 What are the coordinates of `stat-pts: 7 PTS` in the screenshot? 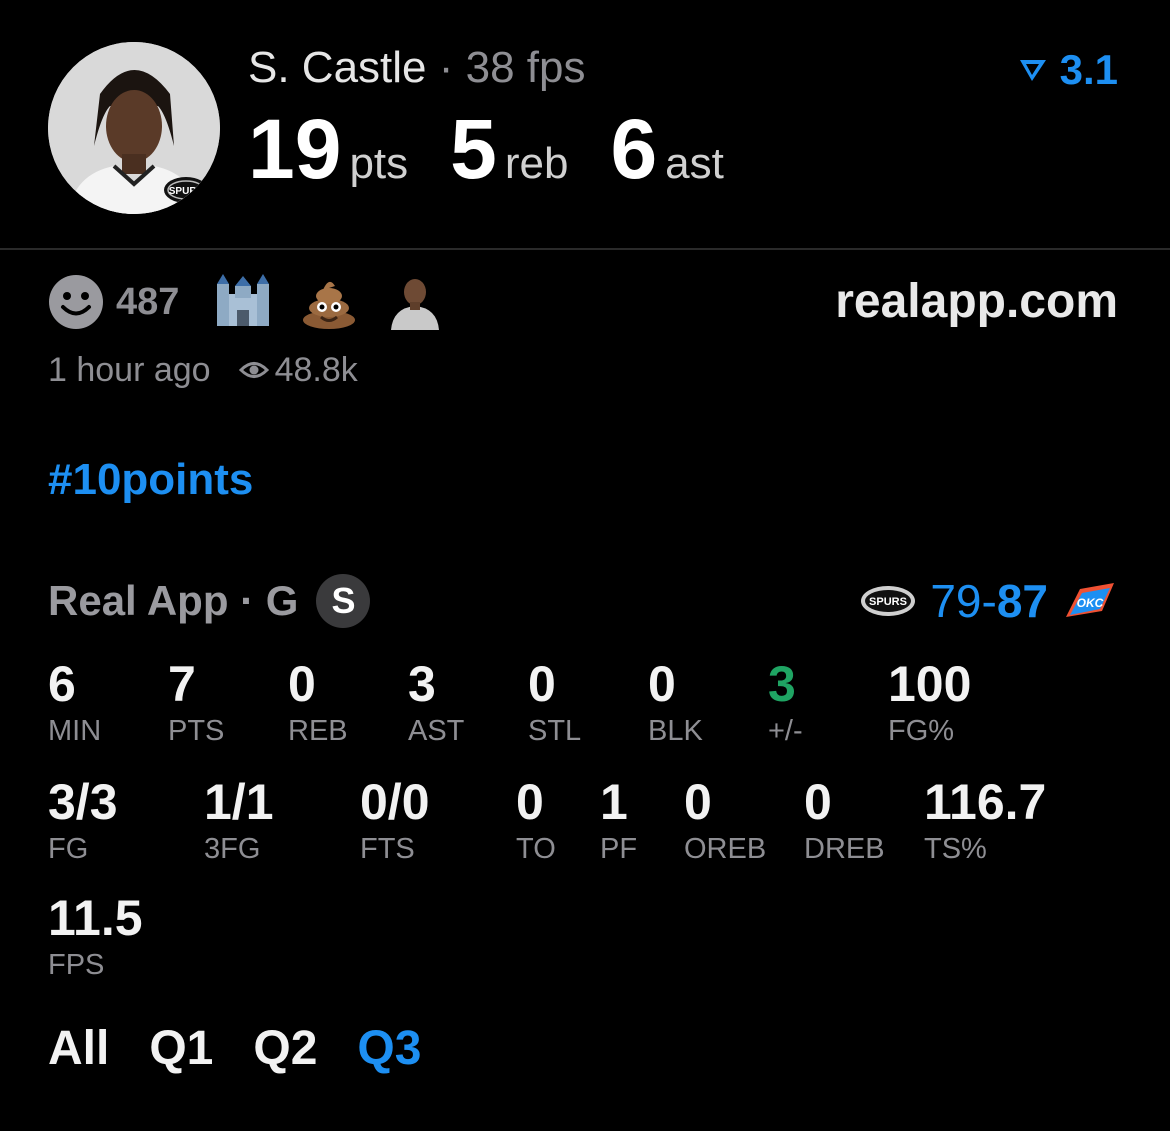 It's located at (196, 702).